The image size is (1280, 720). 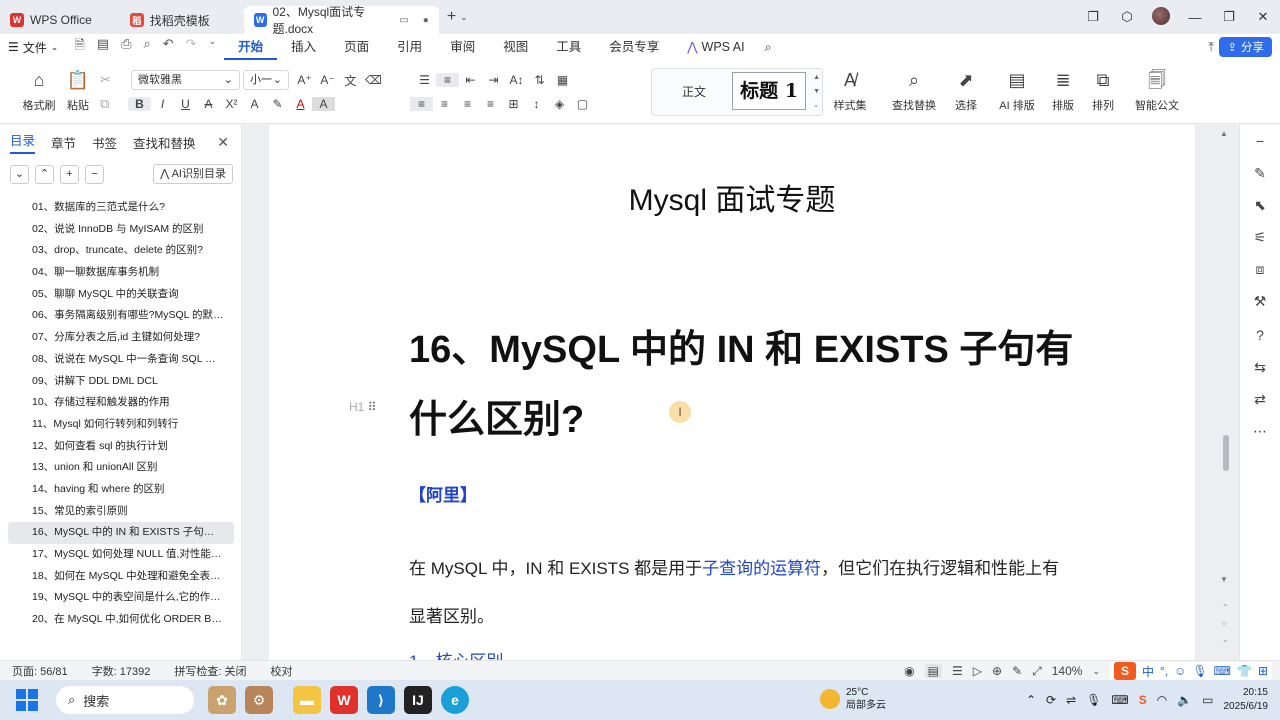 What do you see at coordinates (470, 80) in the screenshot?
I see `decrease-indent-icon: ⇤` at bounding box center [470, 80].